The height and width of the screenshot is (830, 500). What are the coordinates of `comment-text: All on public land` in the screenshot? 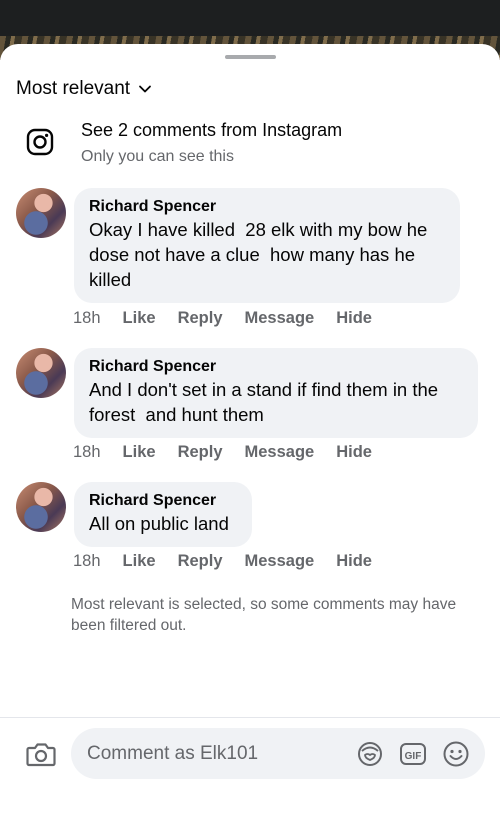 It's located at (159, 523).